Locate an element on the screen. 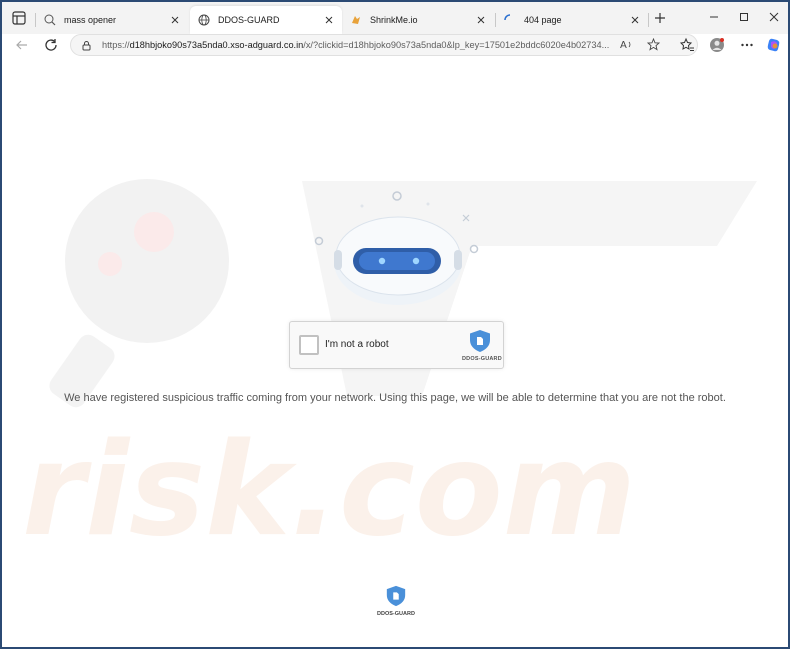  shrinkme-icon is located at coordinates (356, 20).